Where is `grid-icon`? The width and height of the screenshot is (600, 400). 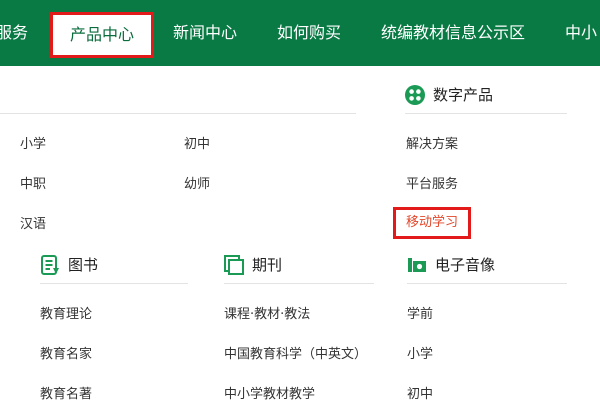
grid-icon is located at coordinates (415, 95).